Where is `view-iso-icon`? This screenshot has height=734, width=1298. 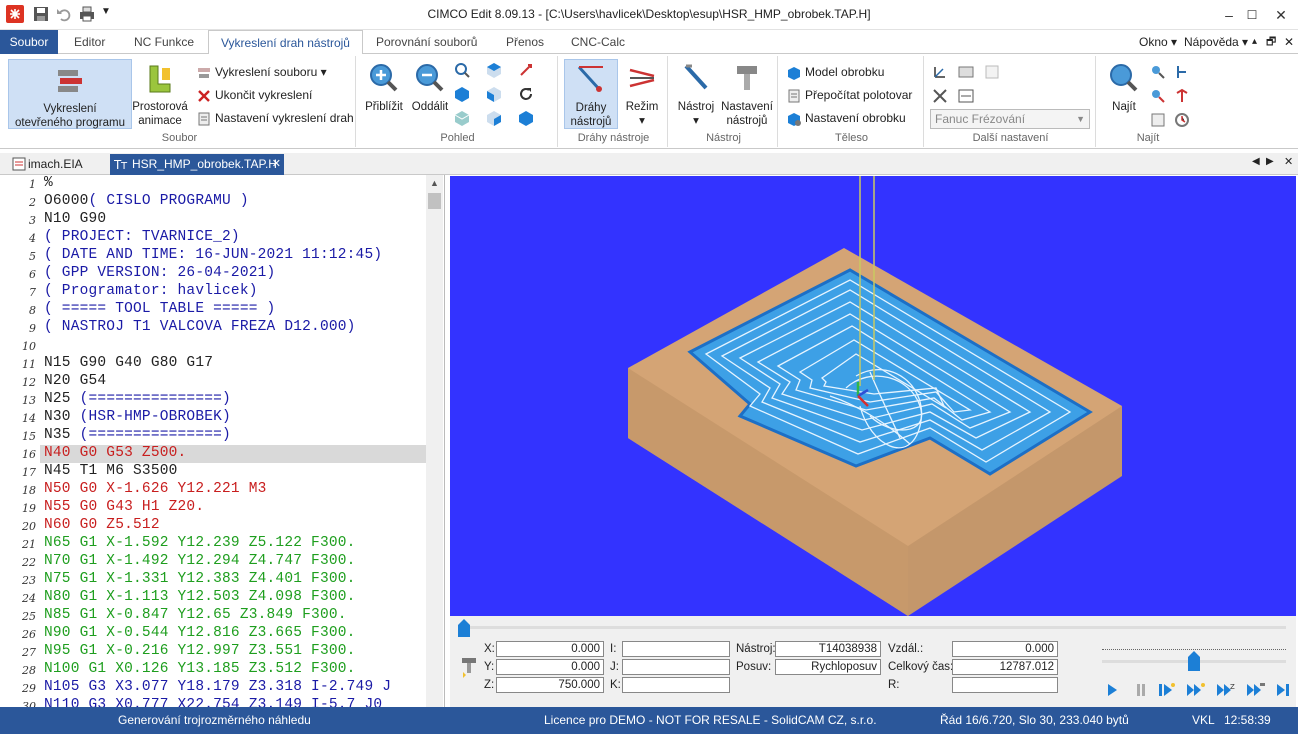 view-iso-icon is located at coordinates (462, 94).